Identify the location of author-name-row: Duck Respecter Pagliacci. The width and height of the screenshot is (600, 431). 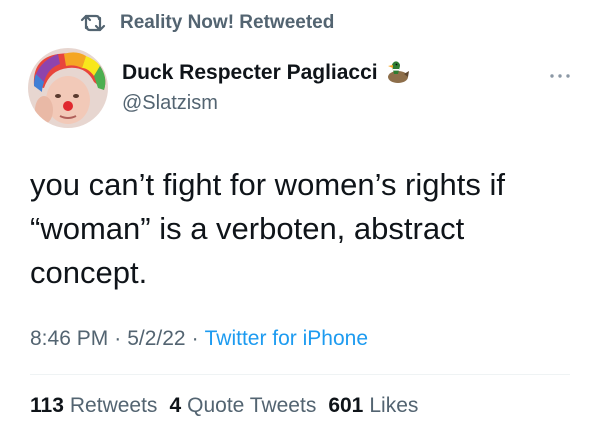
(266, 73).